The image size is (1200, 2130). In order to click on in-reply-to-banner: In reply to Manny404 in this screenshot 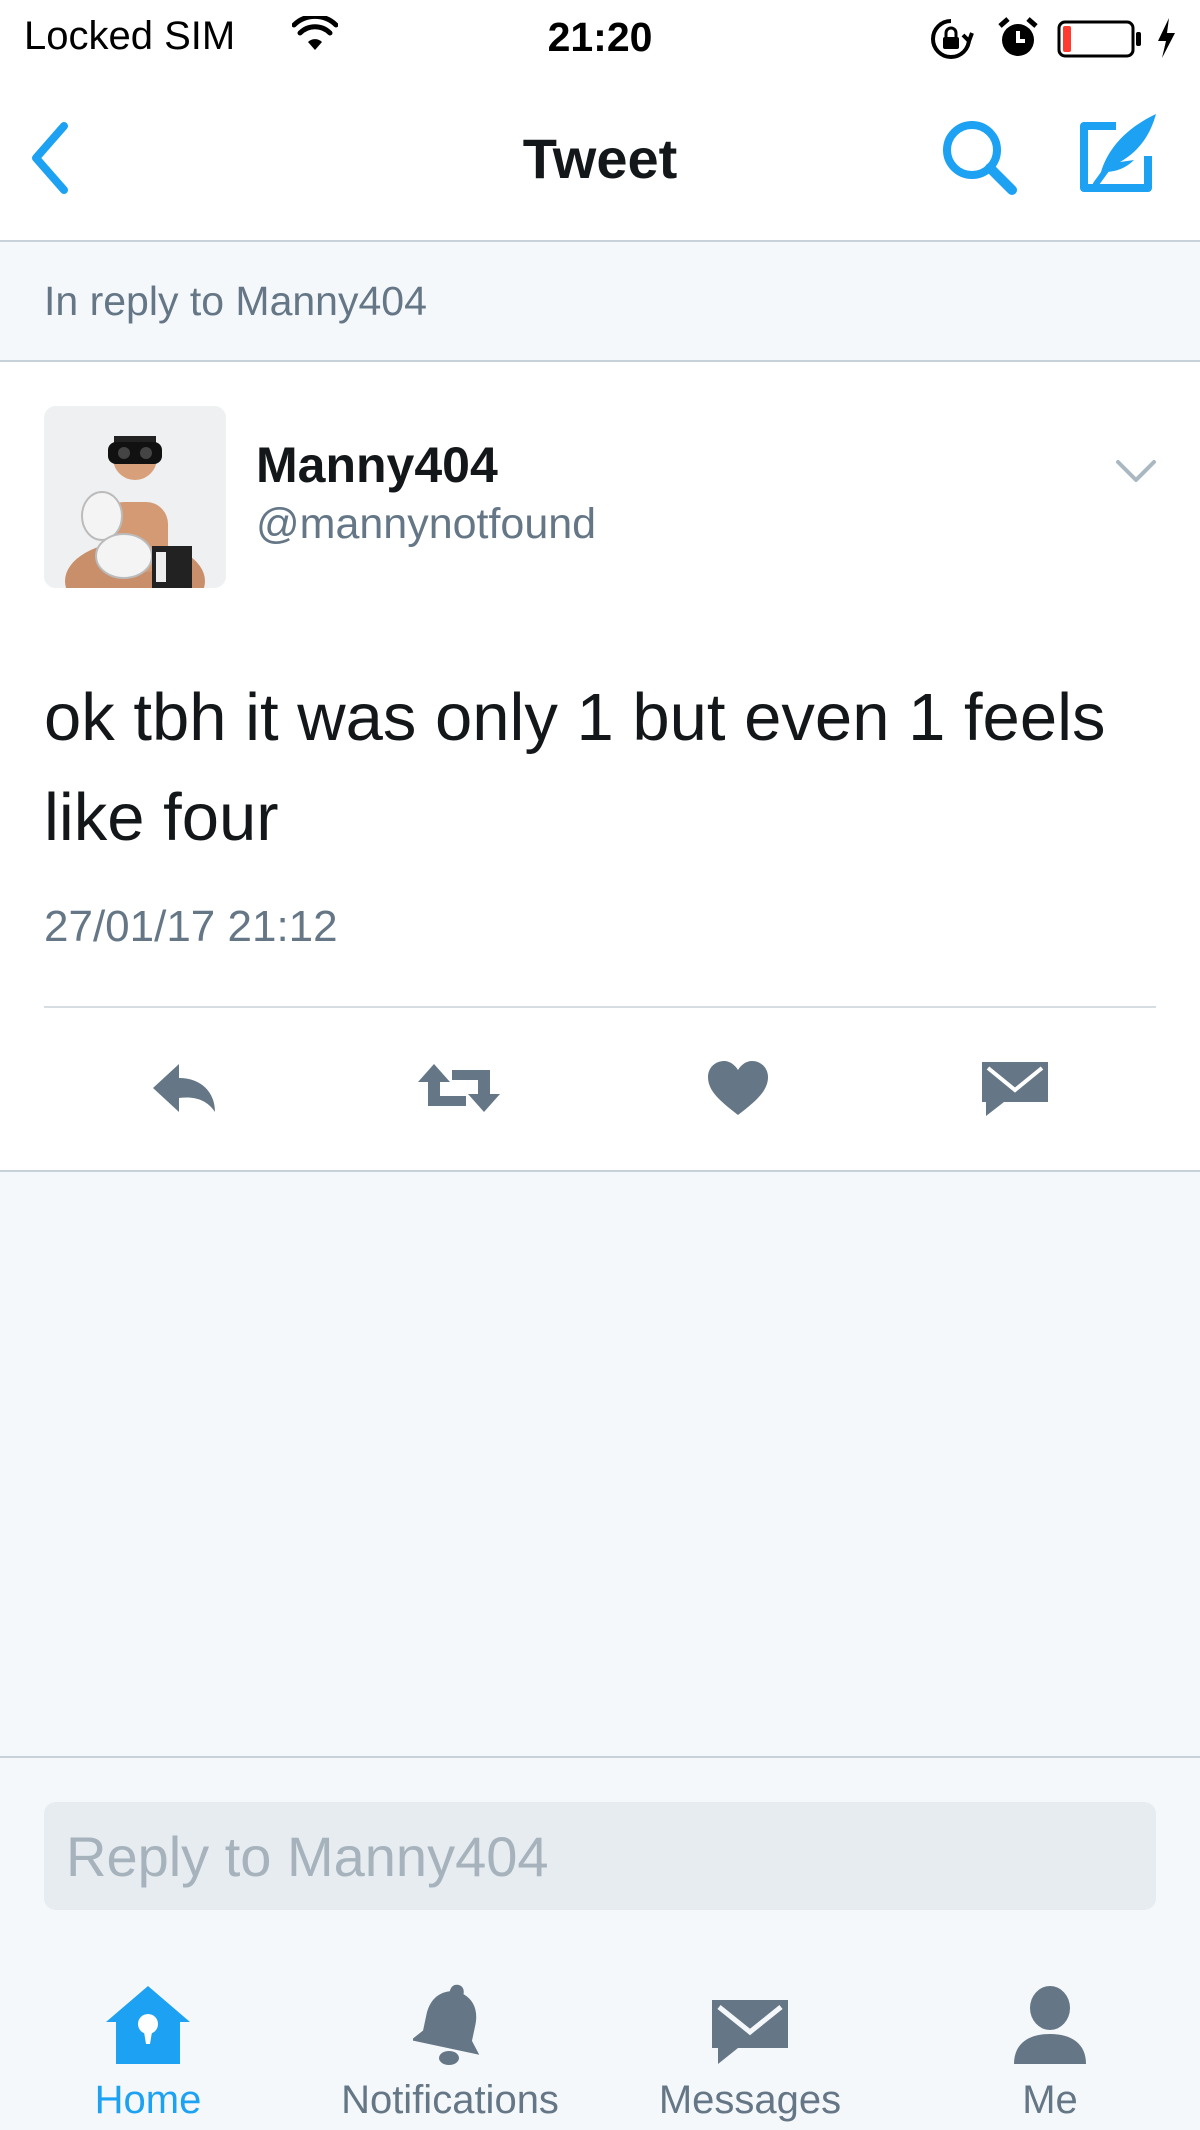, I will do `click(600, 302)`.